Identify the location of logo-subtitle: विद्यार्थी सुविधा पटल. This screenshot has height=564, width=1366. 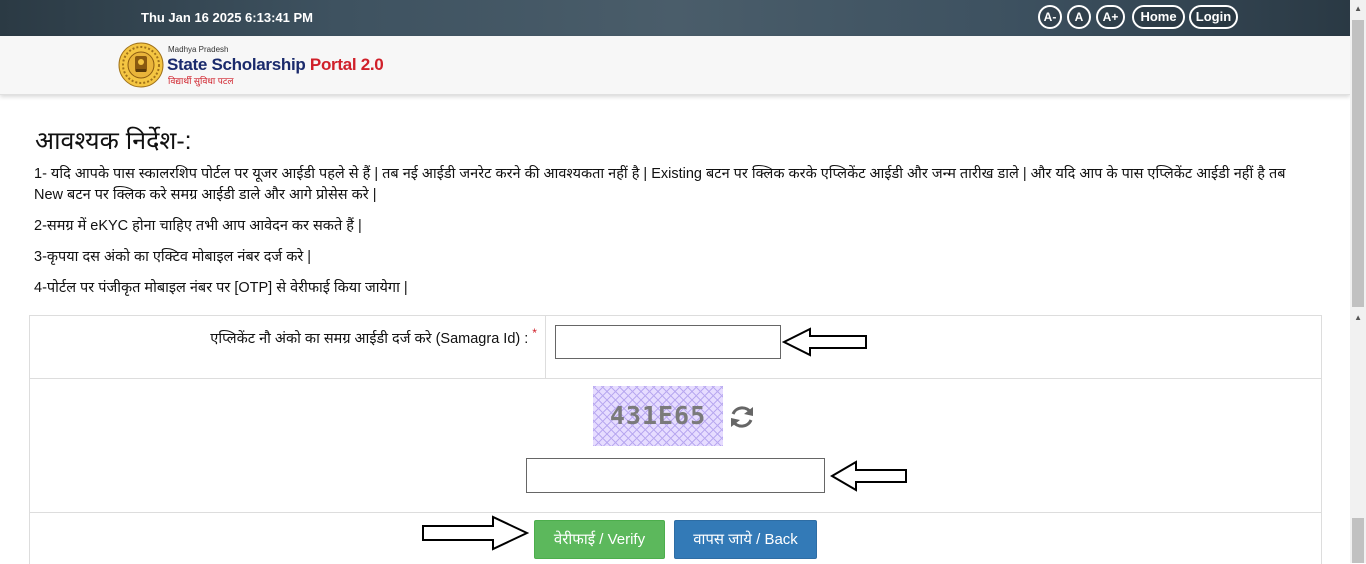
(201, 81).